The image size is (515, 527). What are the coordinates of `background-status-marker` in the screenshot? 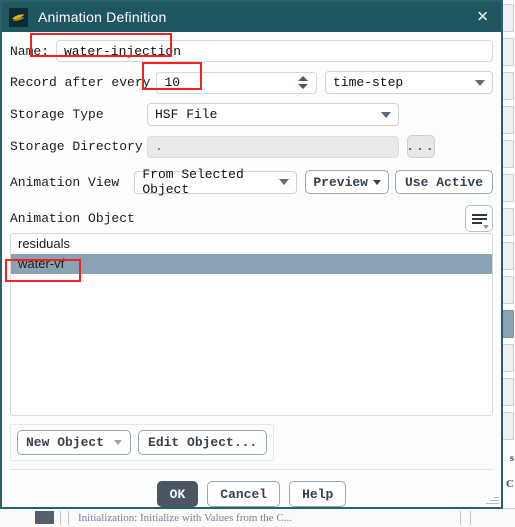 It's located at (44, 517).